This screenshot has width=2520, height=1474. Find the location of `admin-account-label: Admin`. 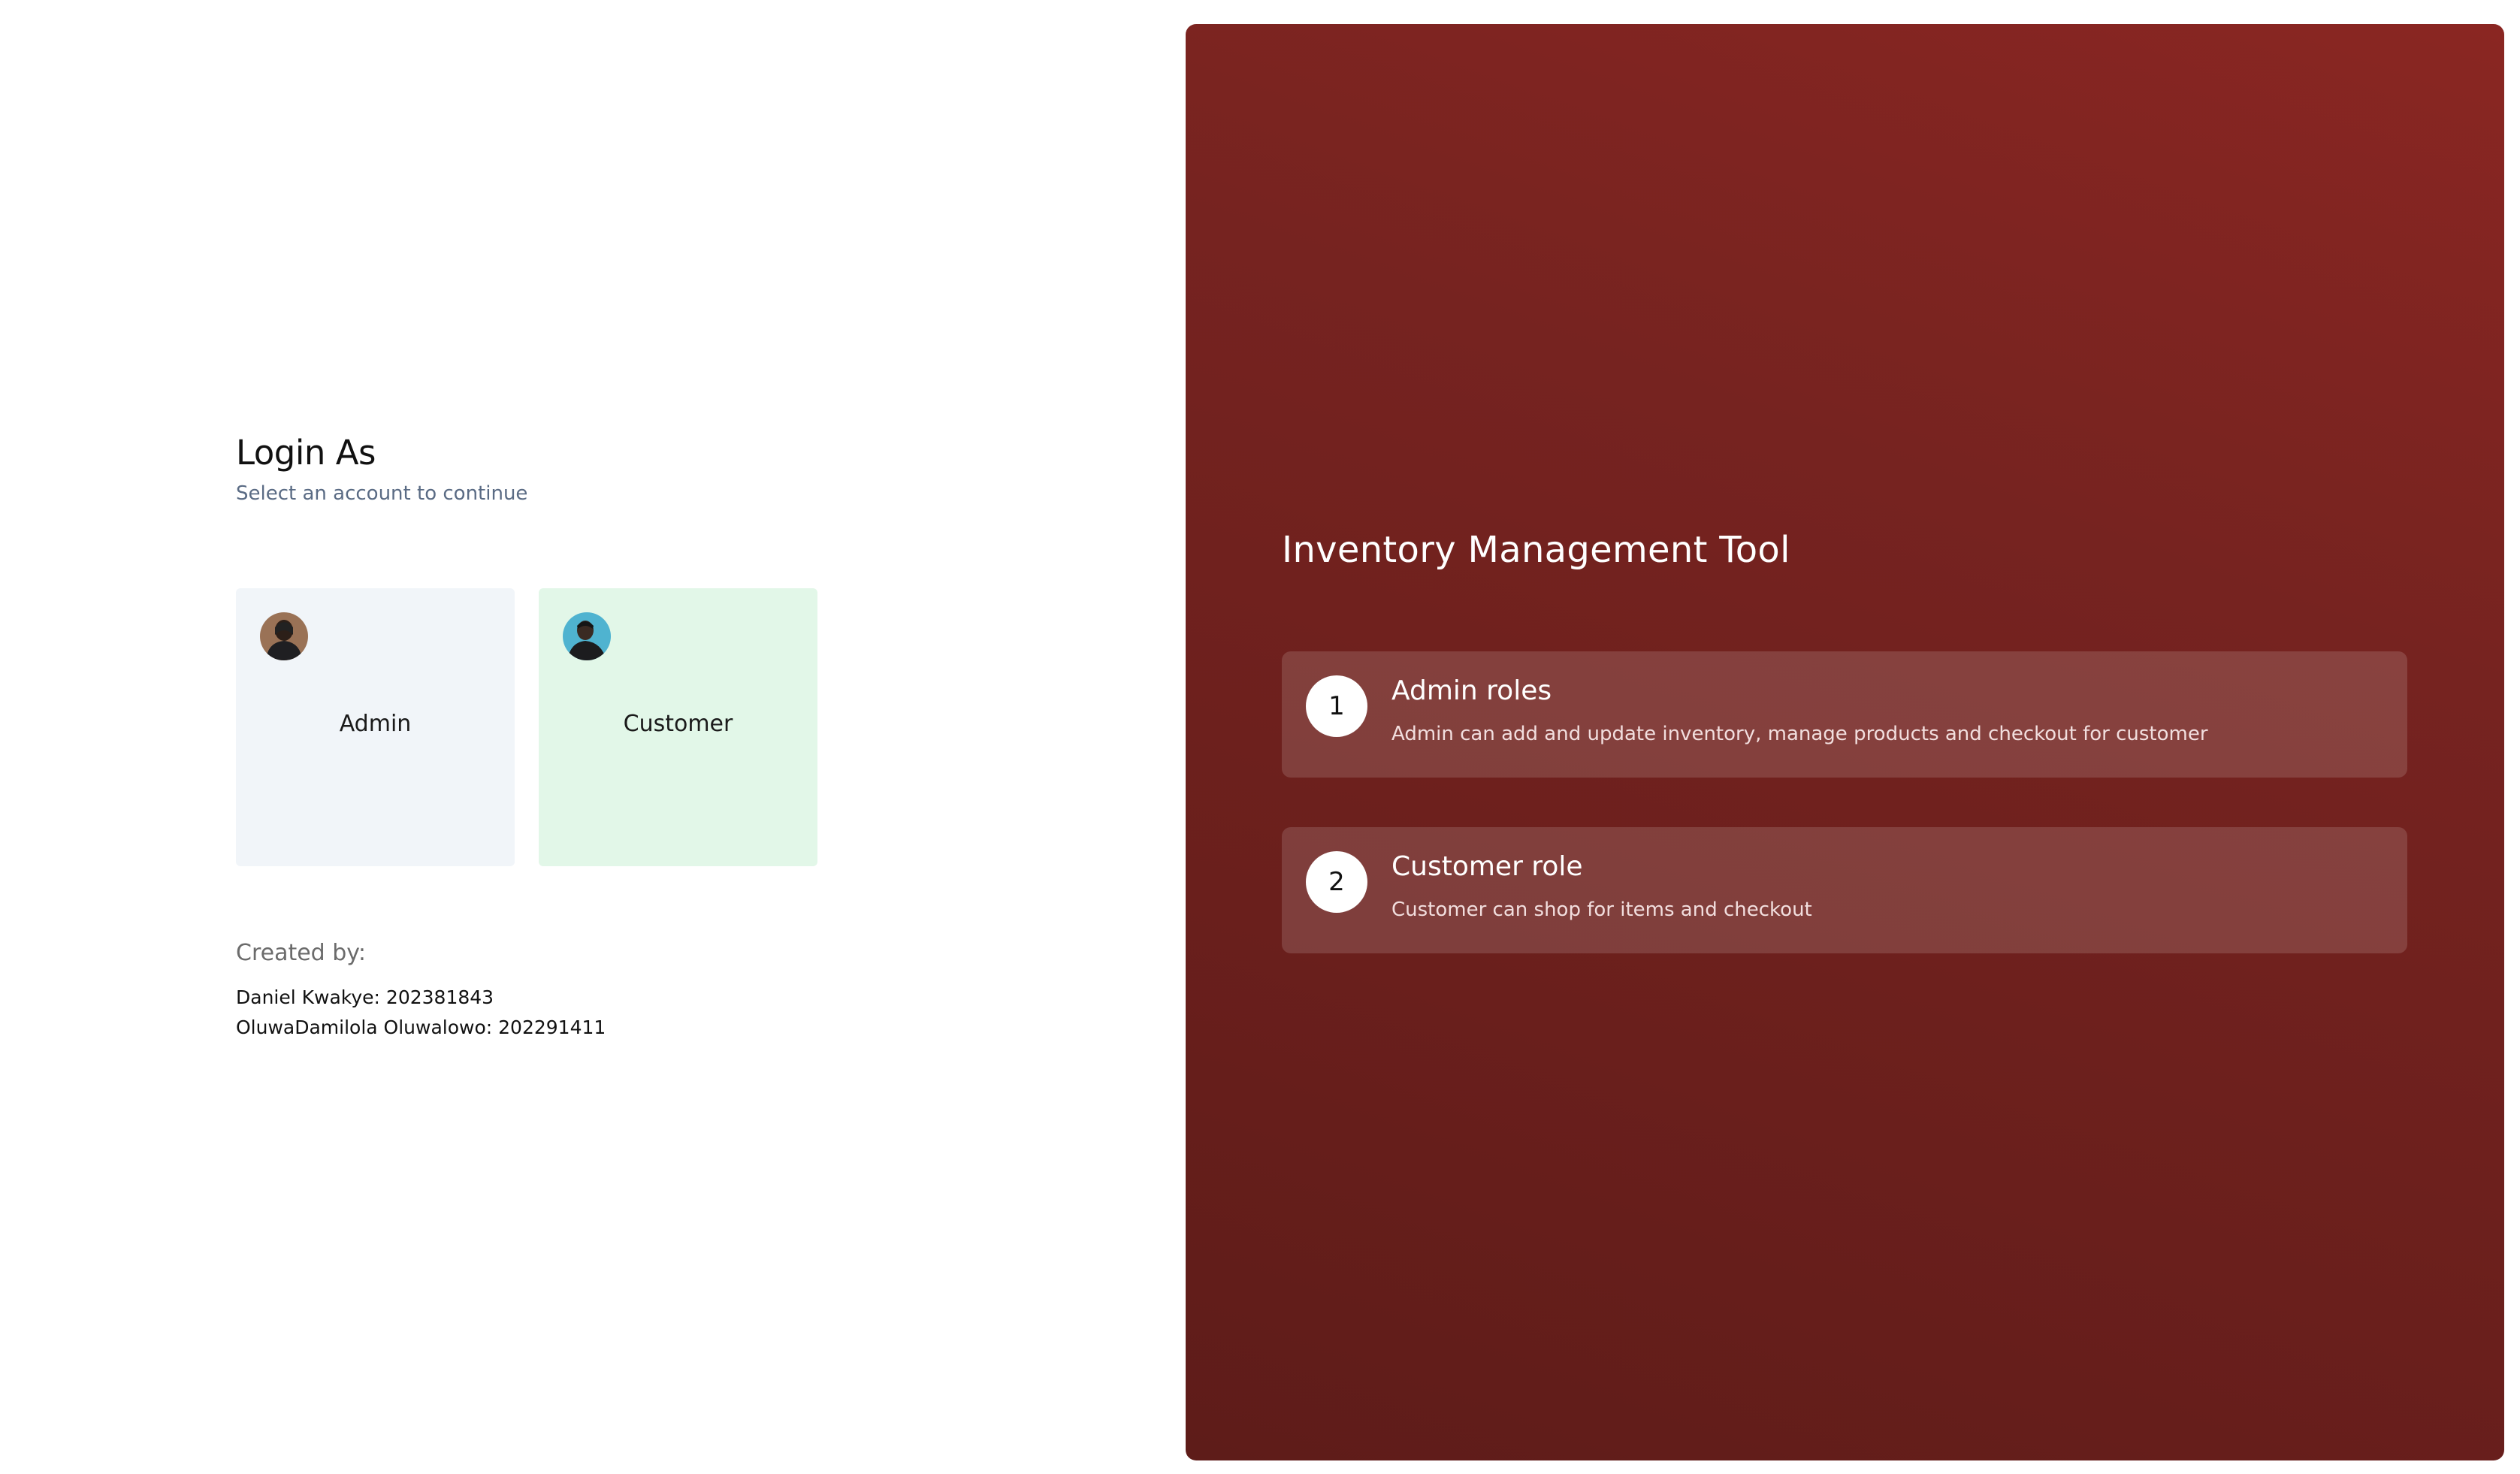

admin-account-label: Admin is located at coordinates (375, 724).